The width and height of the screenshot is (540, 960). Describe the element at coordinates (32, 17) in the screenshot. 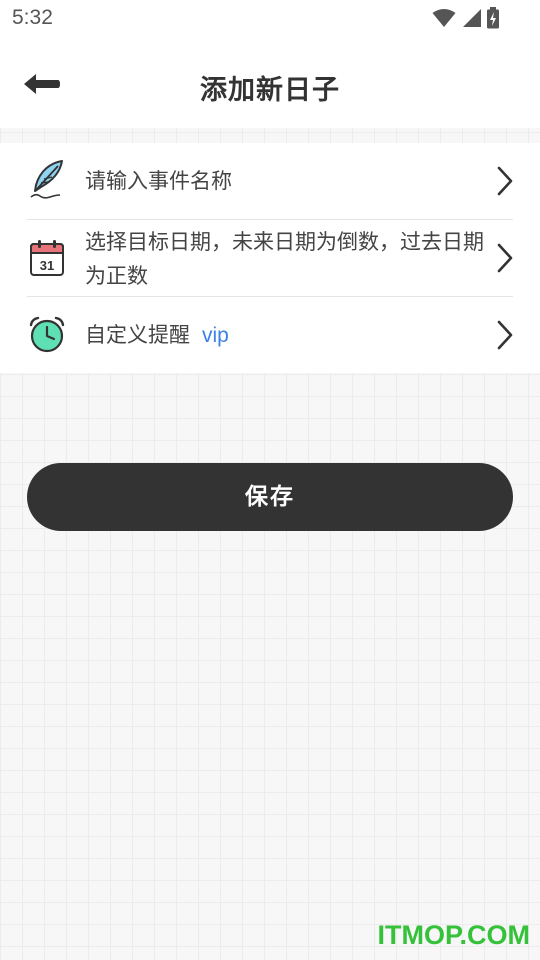

I see `status-time: 5:32` at that location.